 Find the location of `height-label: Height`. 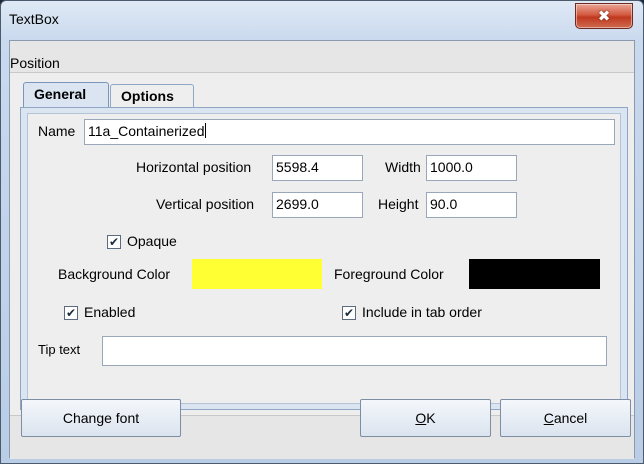

height-label: Height is located at coordinates (398, 204).